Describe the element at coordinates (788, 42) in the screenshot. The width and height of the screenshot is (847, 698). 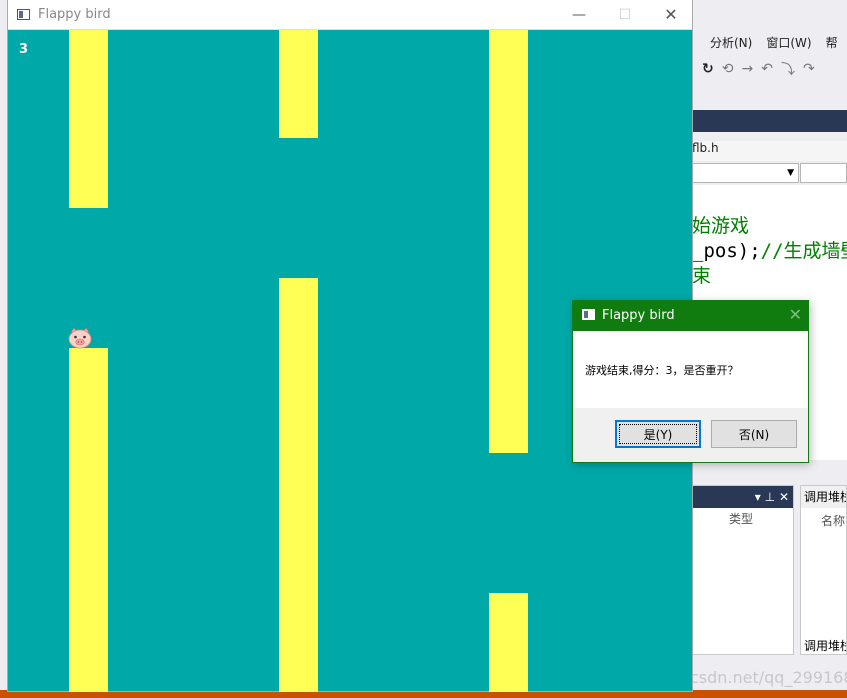
I see `menu-window: 窗口(W)` at that location.